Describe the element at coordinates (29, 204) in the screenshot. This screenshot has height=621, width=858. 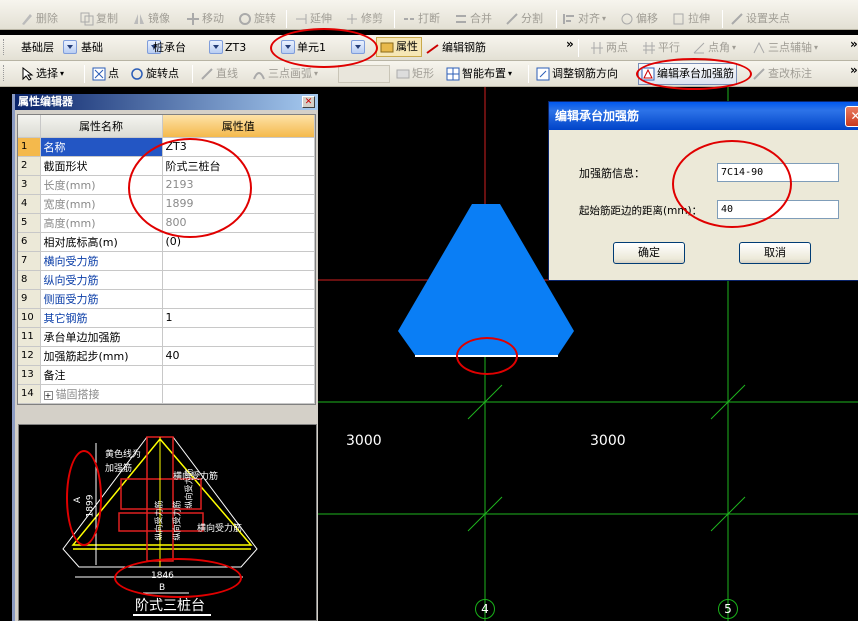
I see `row-number: 4` at that location.